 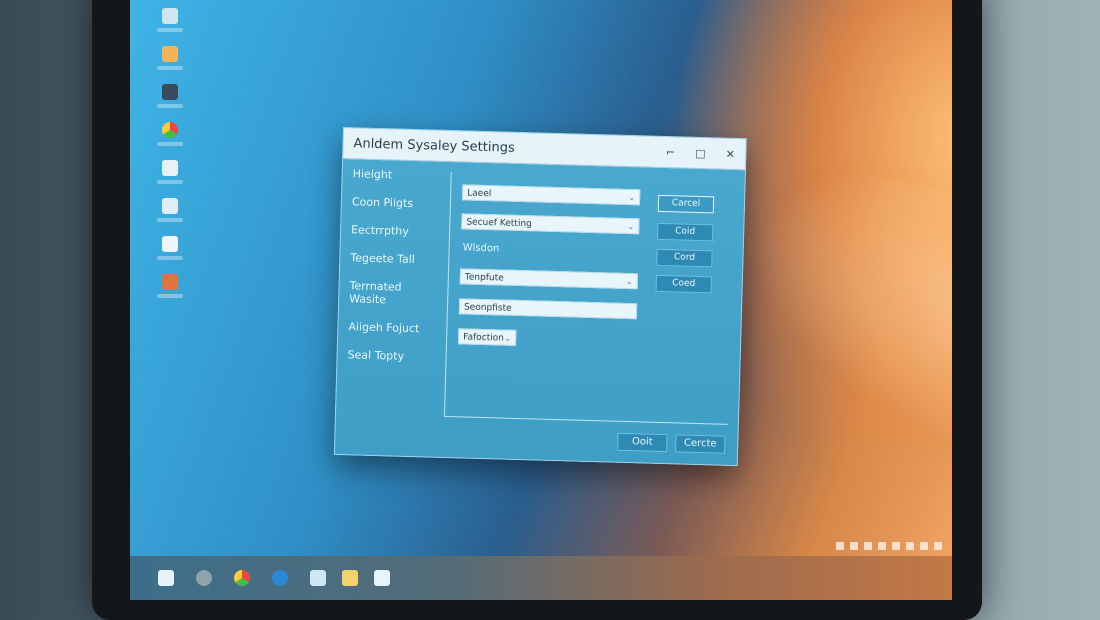 I want to click on dropdown-1-value: Laeel, so click(x=479, y=194).